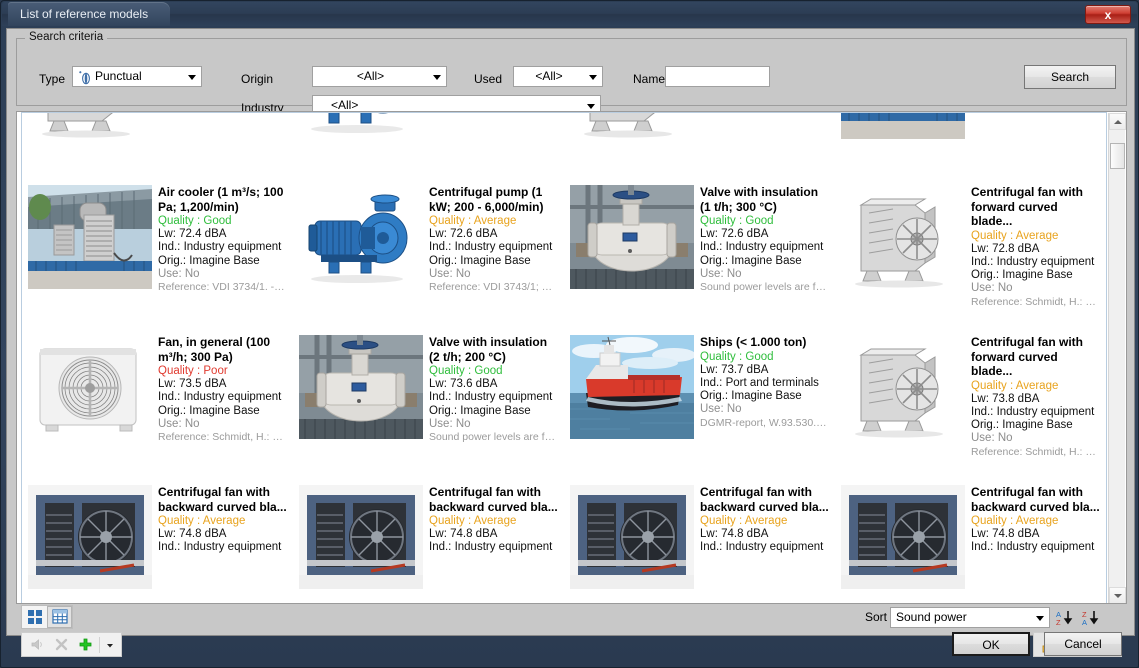 The height and width of the screenshot is (668, 1139). Describe the element at coordinates (991, 644) in the screenshot. I see `ok-button: OK` at that location.